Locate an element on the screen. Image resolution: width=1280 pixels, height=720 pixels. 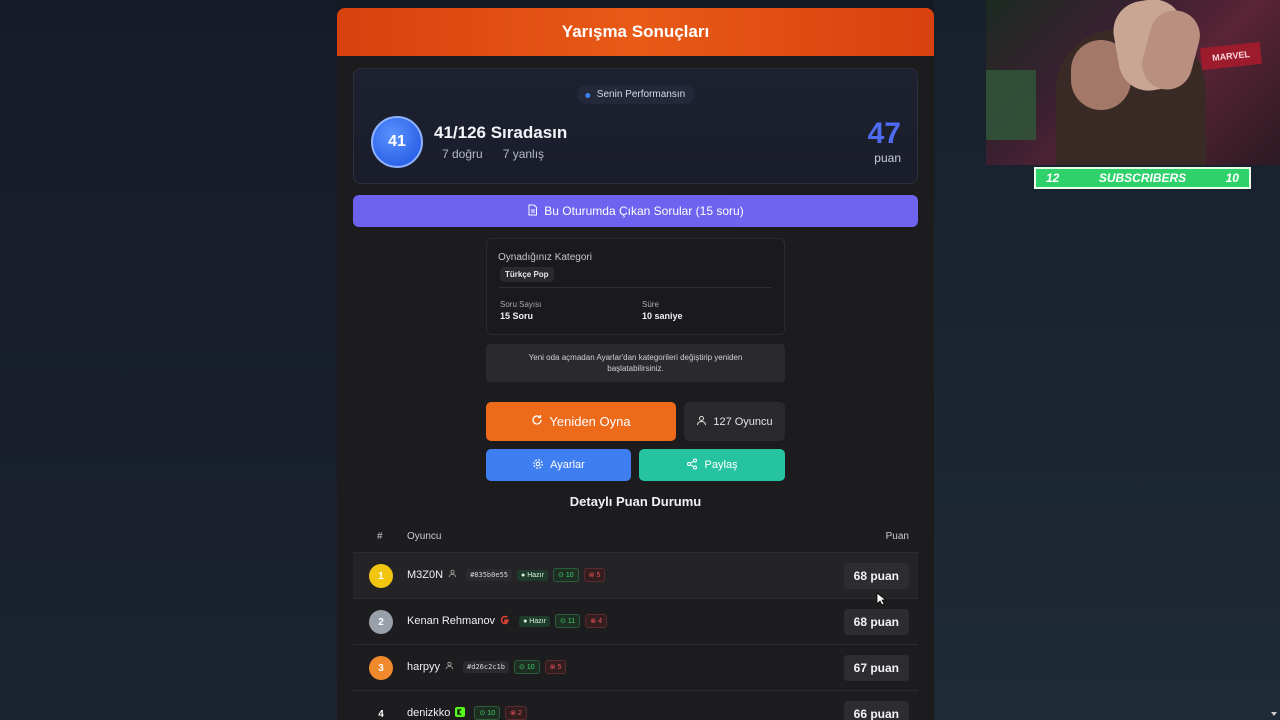
divider is located at coordinates (635, 287).